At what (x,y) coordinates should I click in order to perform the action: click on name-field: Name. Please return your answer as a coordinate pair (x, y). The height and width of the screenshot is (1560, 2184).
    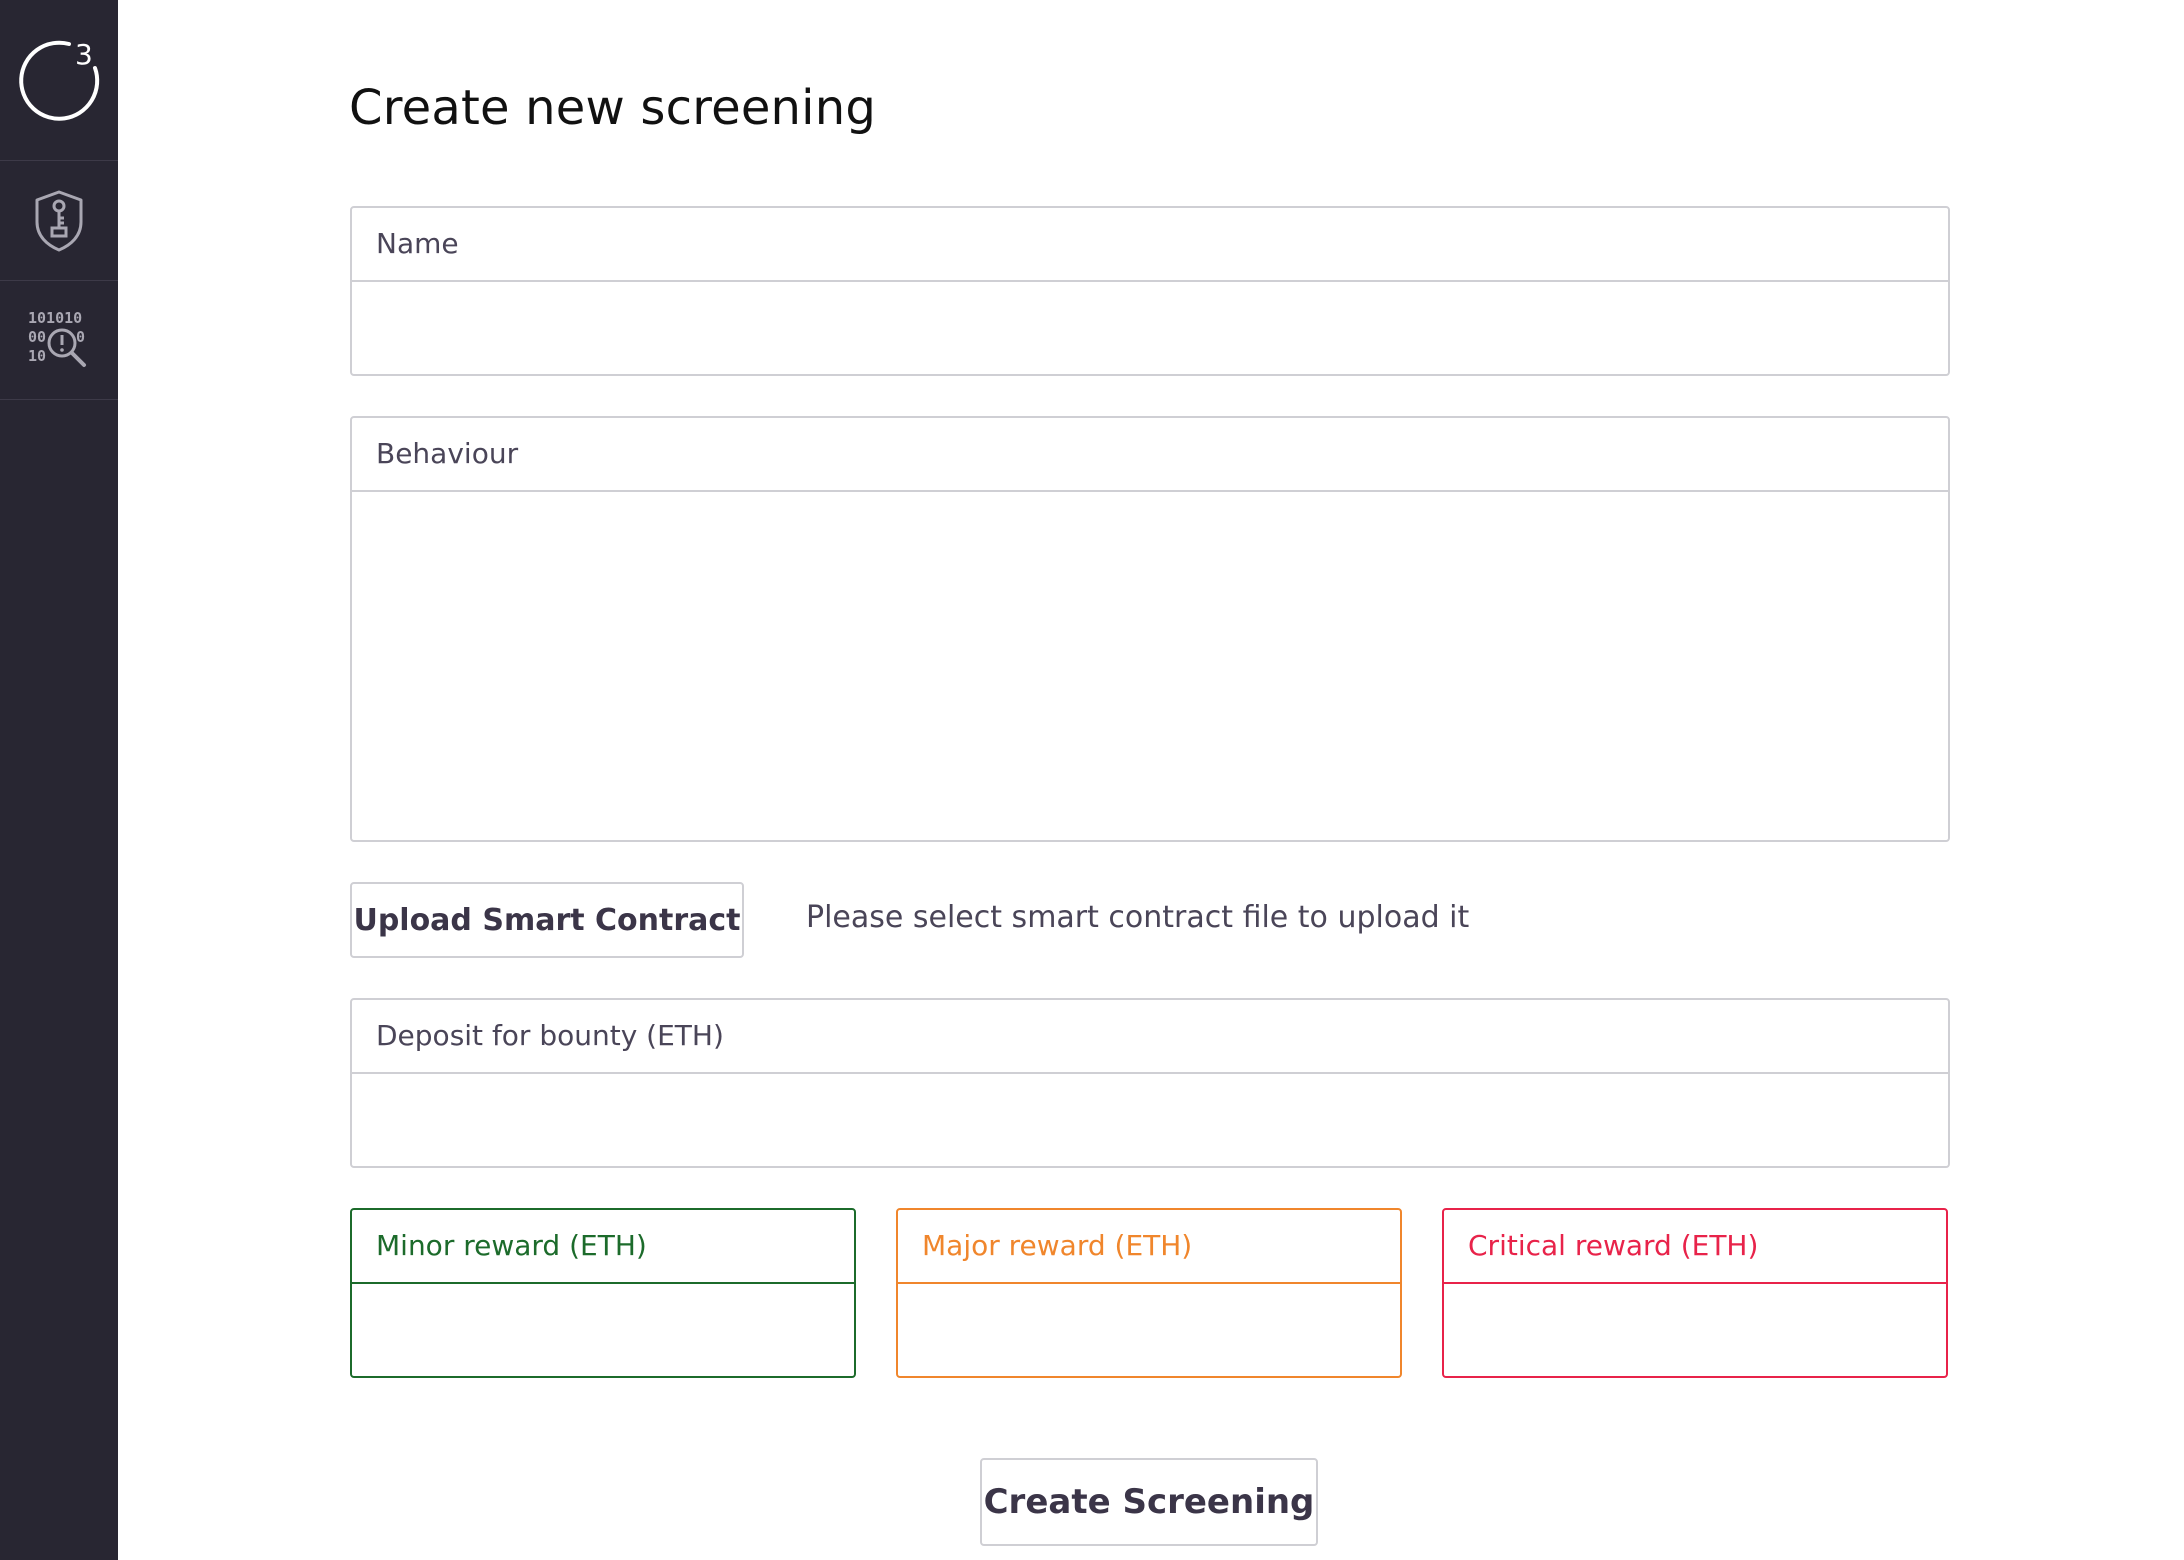
    Looking at the image, I should click on (1150, 291).